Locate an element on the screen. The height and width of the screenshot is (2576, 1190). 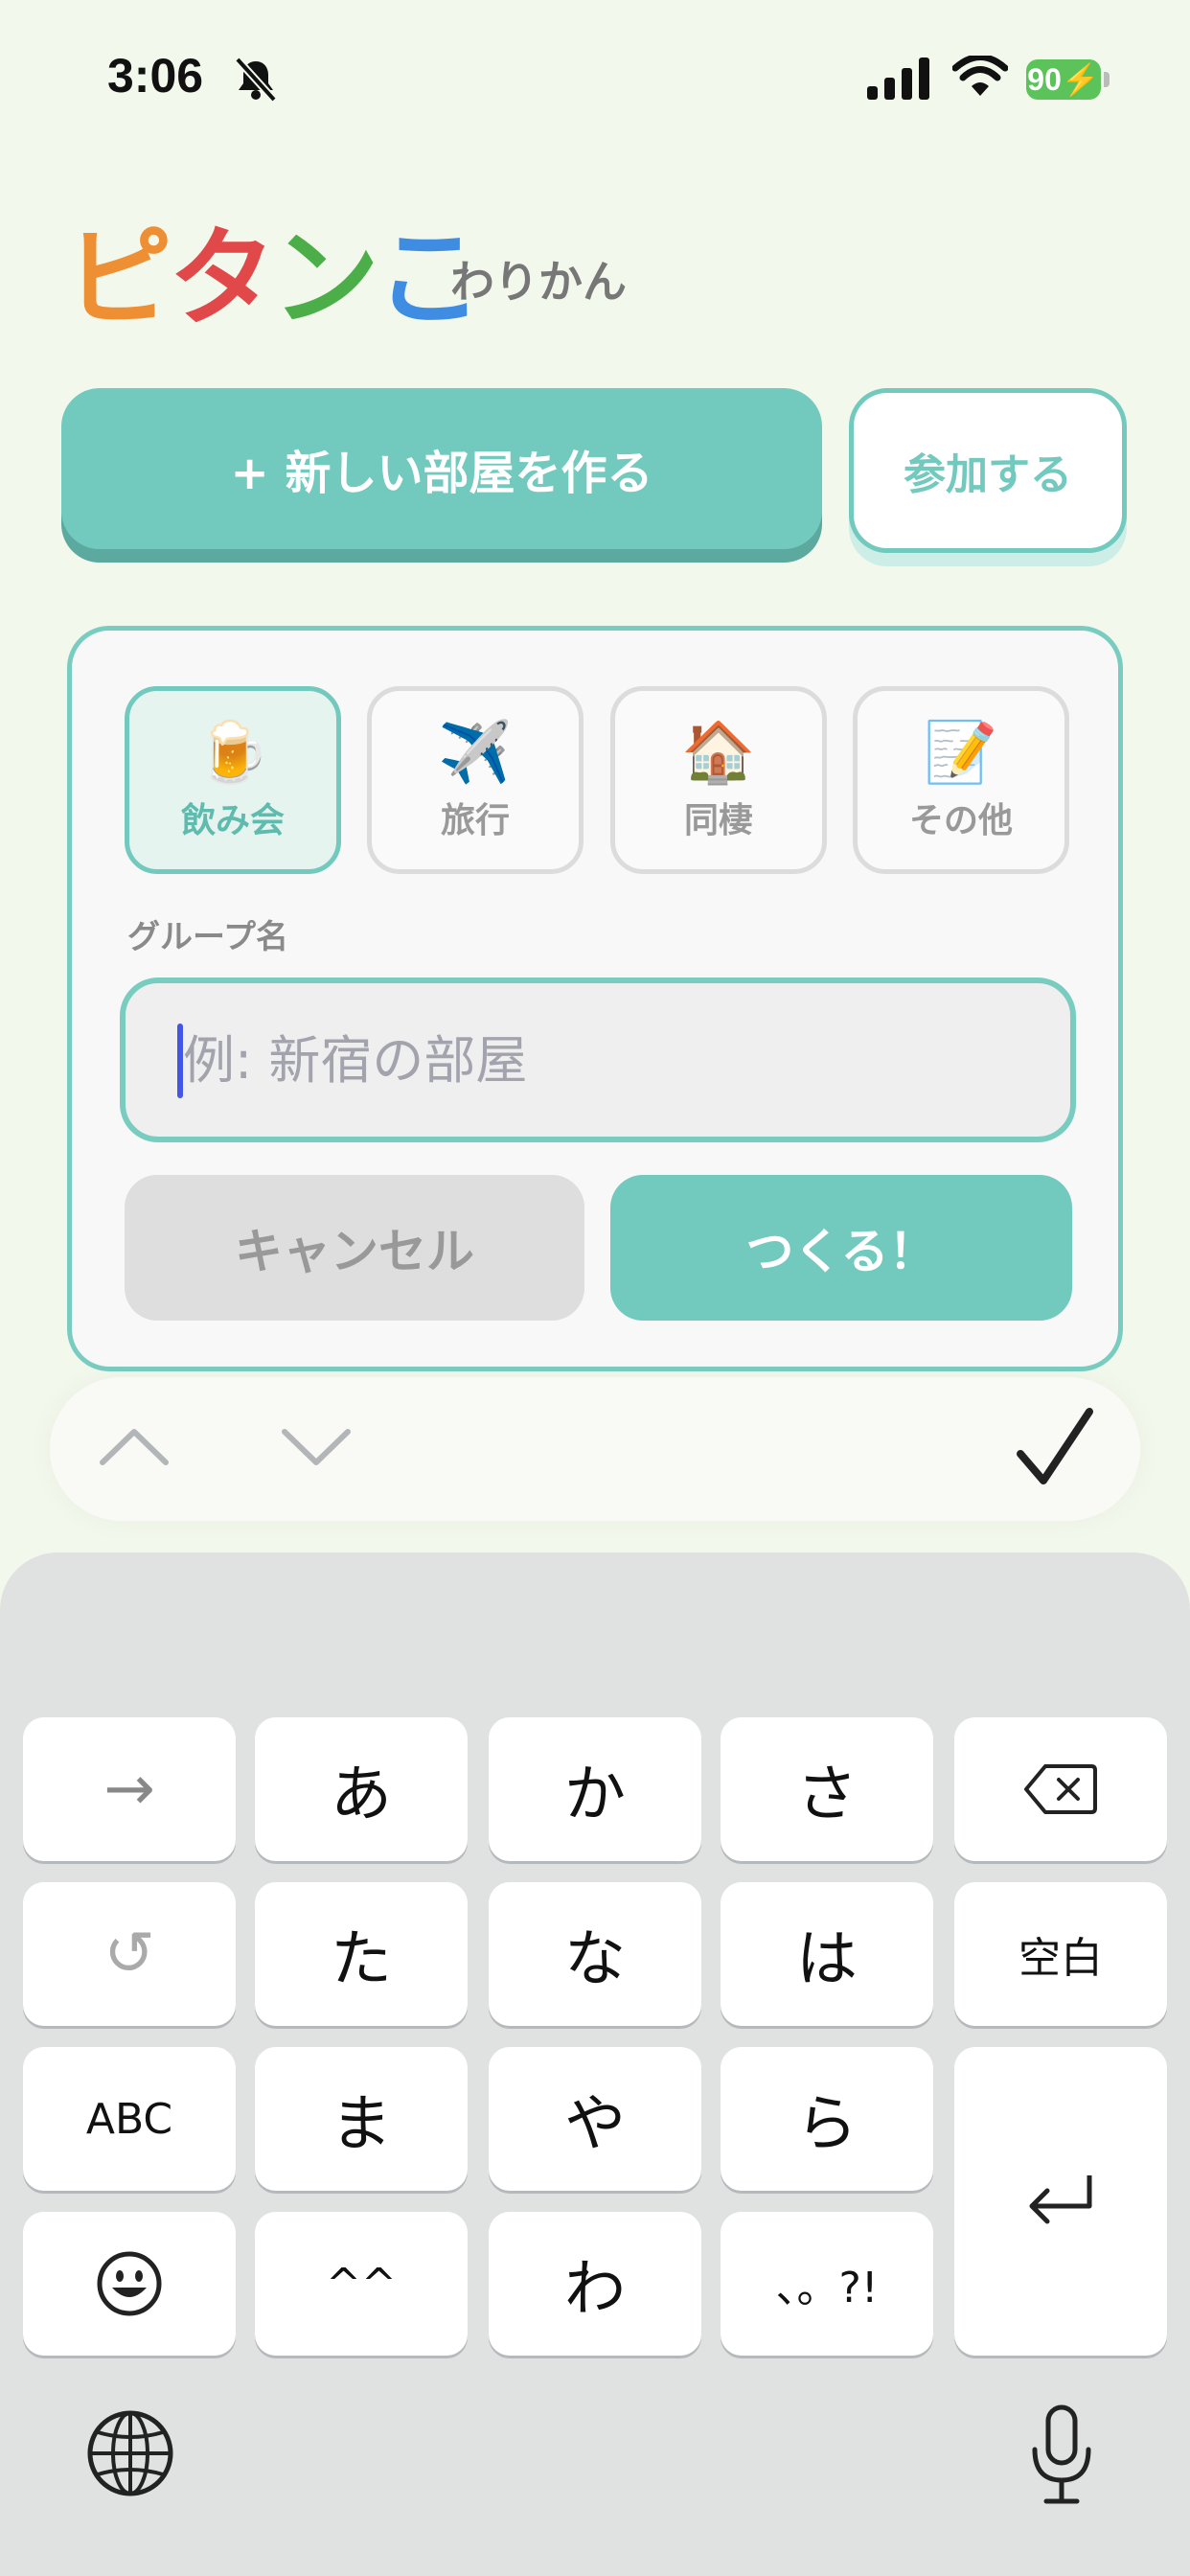
key-a: あ is located at coordinates (362, 1789).